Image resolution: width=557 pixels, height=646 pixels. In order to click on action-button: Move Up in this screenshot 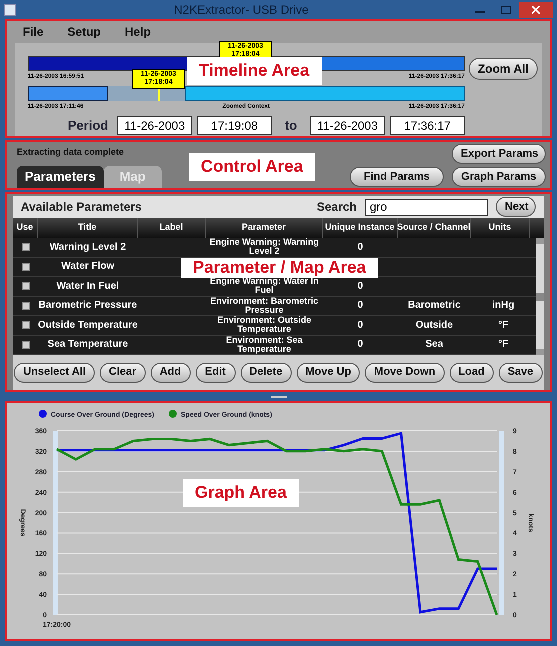, I will do `click(328, 372)`.